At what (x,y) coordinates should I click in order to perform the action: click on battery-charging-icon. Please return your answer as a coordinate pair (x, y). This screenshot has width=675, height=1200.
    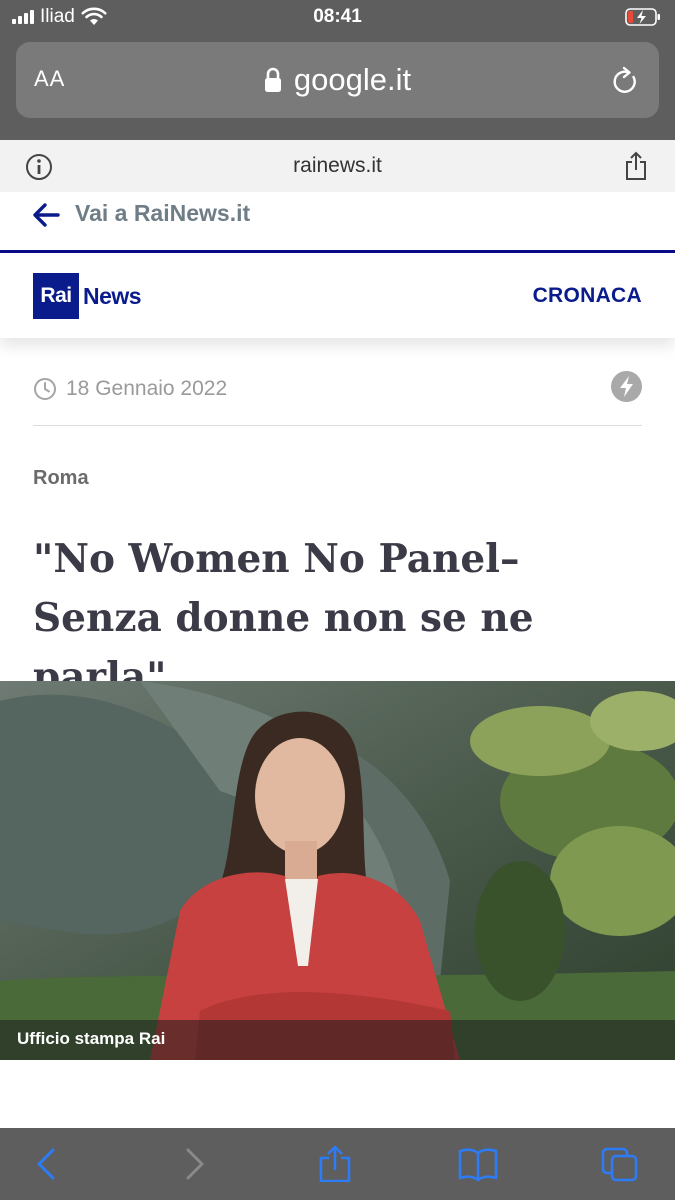
    Looking at the image, I should click on (642, 17).